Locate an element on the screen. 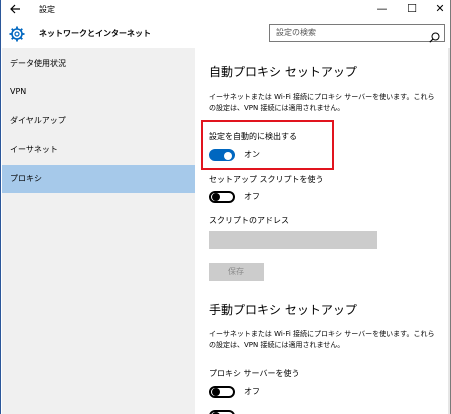 The height and width of the screenshot is (414, 451). next-setting-toggle is located at coordinates (222, 412).